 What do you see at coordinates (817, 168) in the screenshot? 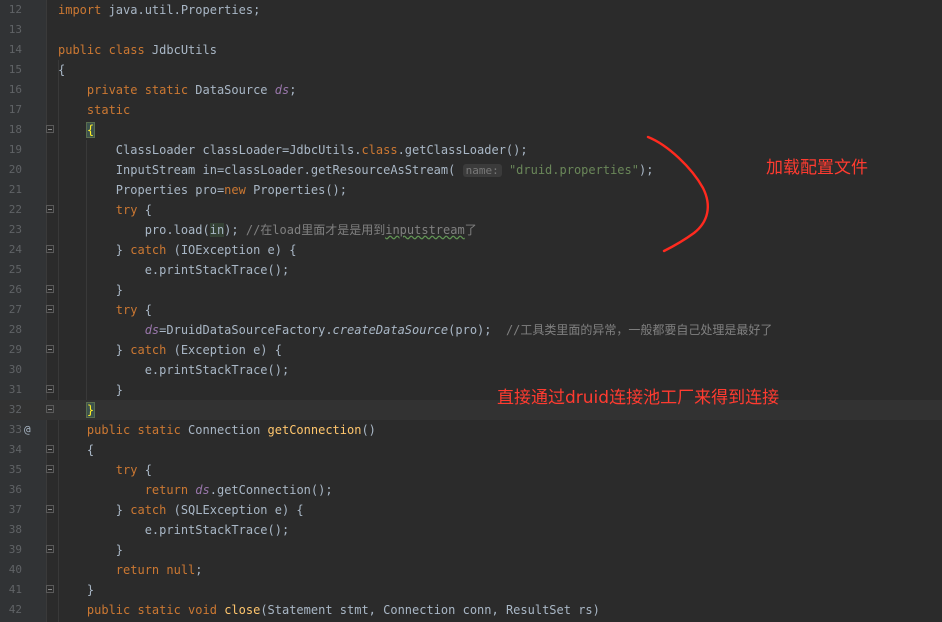
I see `annotation-load-config: 加载配置文件` at bounding box center [817, 168].